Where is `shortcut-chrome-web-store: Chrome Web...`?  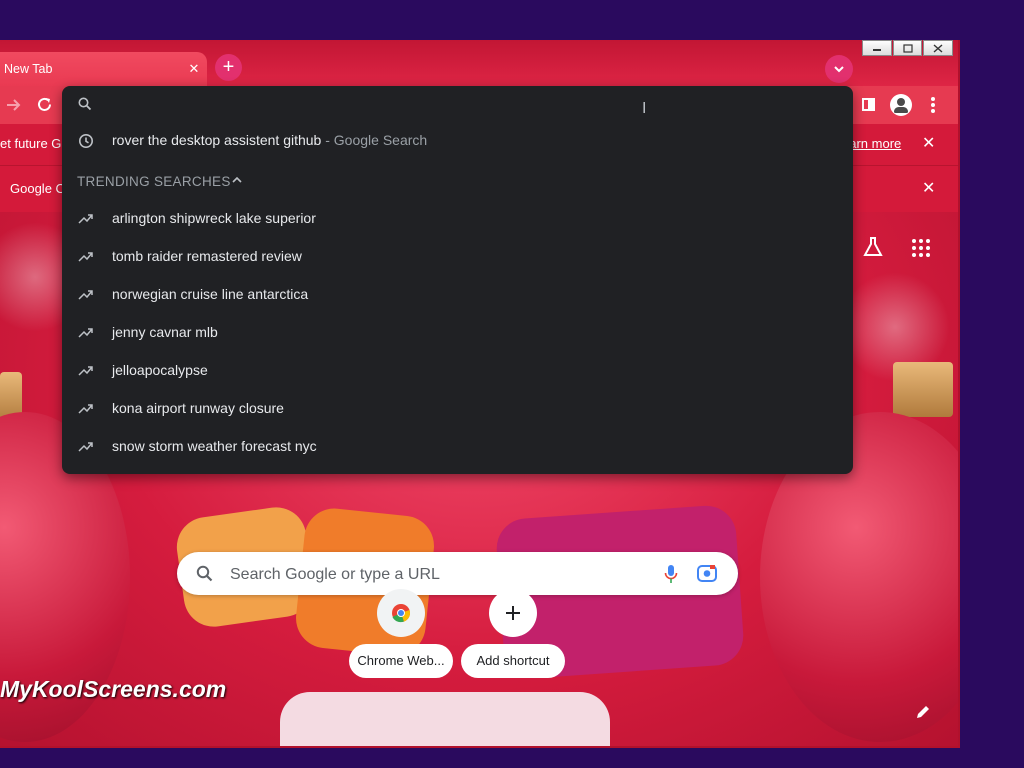 shortcut-chrome-web-store: Chrome Web... is located at coordinates (401, 661).